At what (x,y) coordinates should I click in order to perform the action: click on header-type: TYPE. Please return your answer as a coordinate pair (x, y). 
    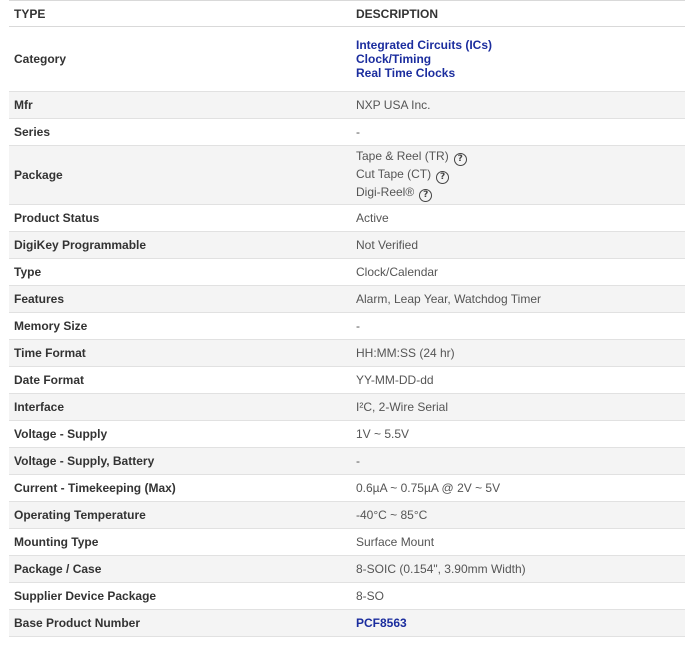
    Looking at the image, I should click on (180, 13).